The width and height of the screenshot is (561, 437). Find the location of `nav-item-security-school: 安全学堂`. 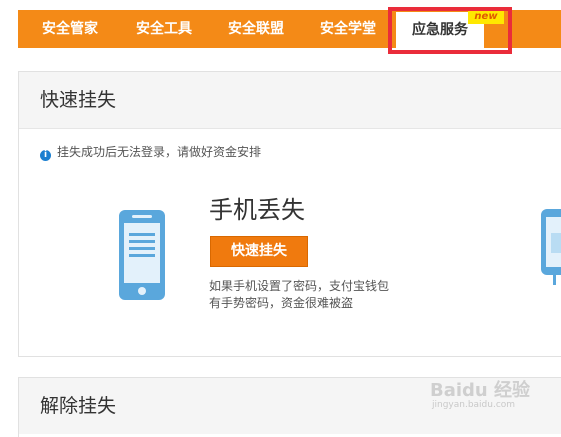

nav-item-security-school: 安全学堂 is located at coordinates (348, 29).